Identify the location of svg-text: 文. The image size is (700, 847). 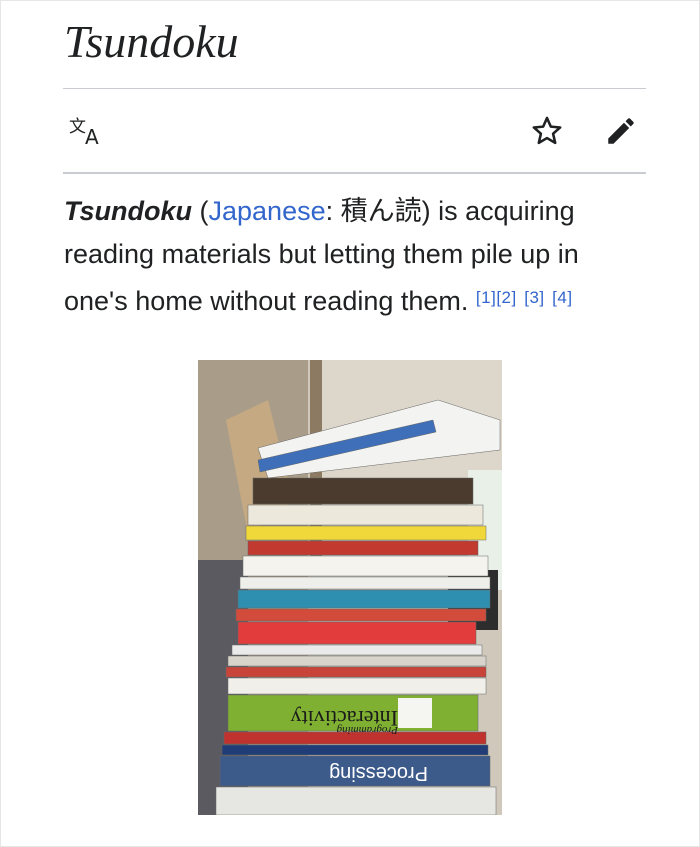
(77, 127).